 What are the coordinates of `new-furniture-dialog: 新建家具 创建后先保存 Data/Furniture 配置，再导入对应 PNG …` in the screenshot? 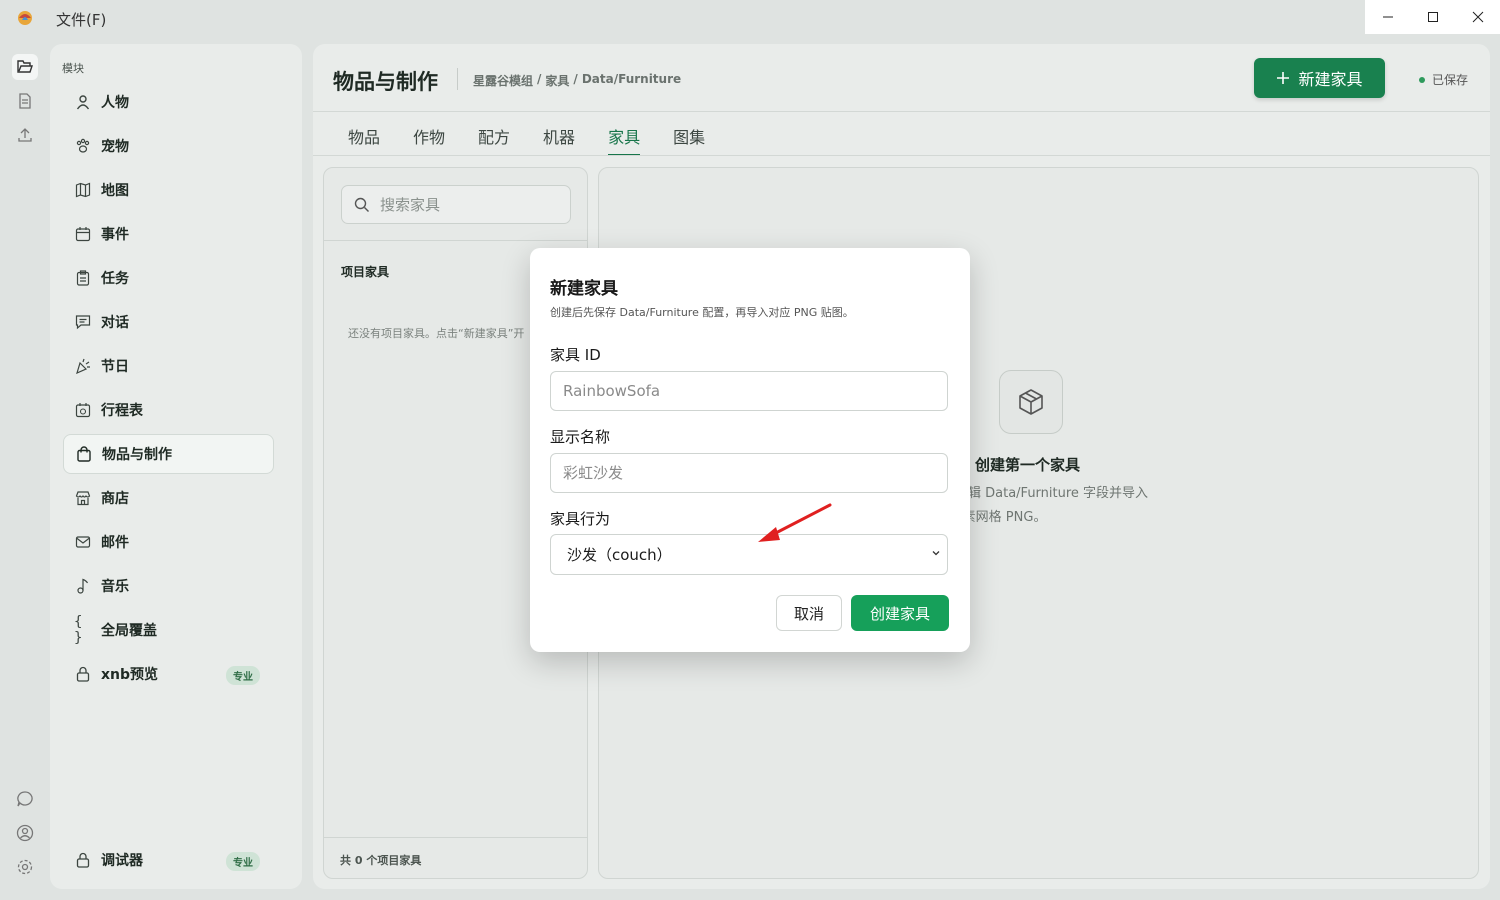 It's located at (750, 450).